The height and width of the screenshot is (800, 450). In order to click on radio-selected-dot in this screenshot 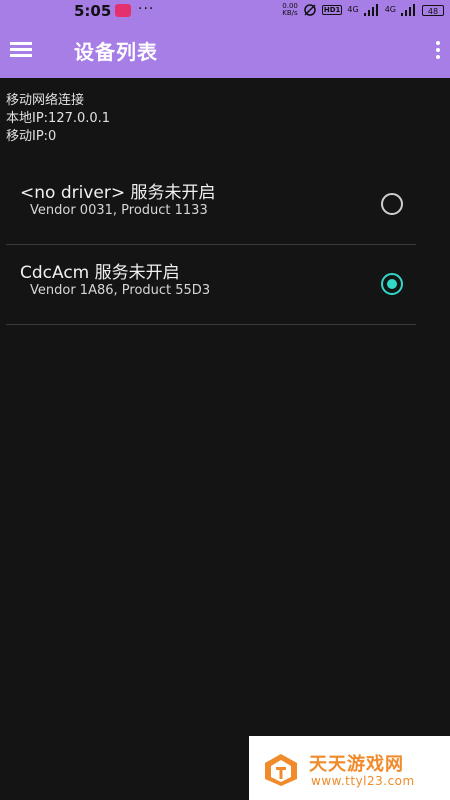, I will do `click(392, 284)`.